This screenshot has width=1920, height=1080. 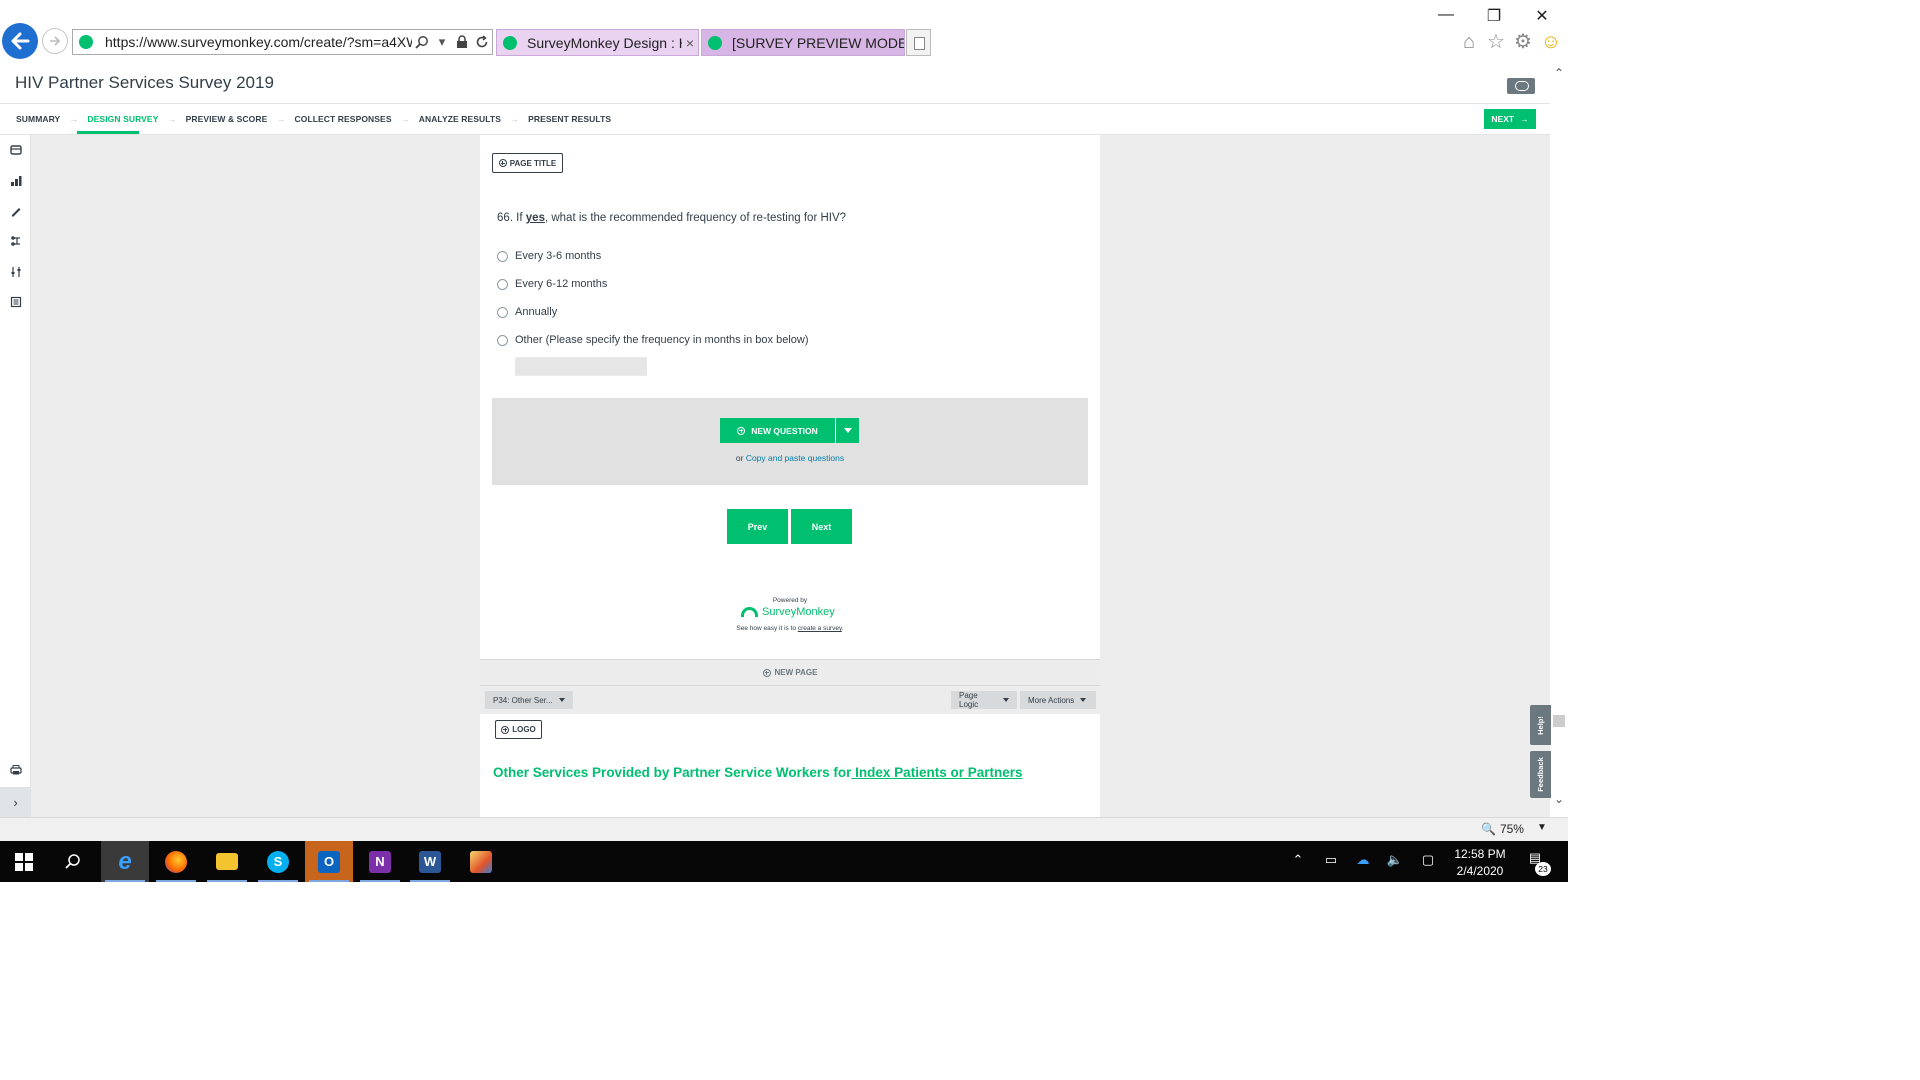 I want to click on next-step-button: NEXT →, so click(x=1510, y=119).